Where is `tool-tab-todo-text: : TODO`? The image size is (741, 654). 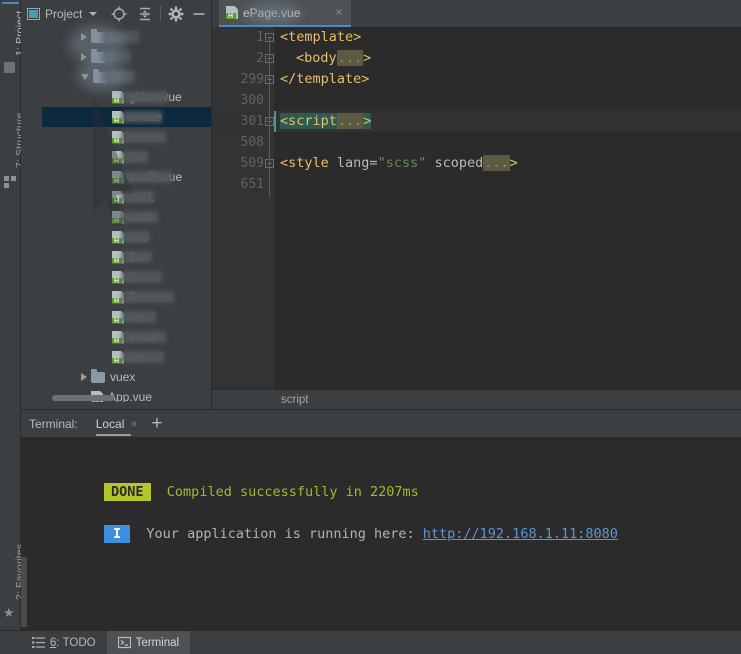
tool-tab-todo-text: : TODO is located at coordinates (76, 642).